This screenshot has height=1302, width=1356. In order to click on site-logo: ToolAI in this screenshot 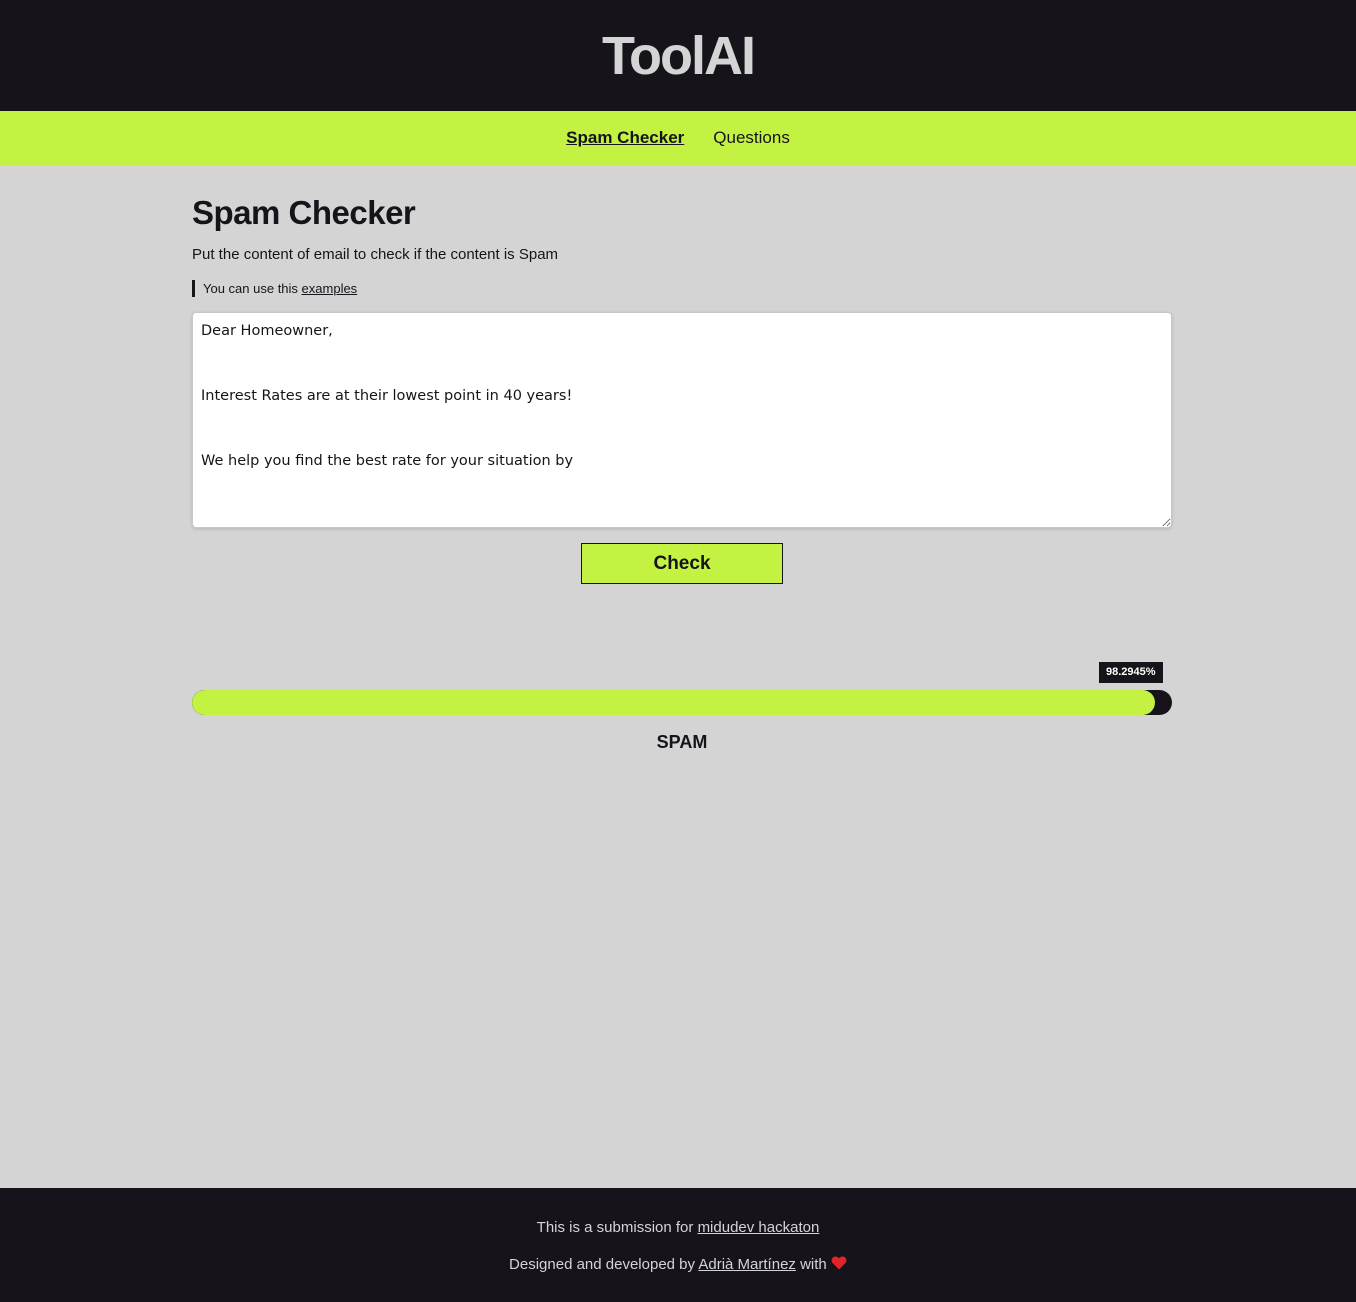, I will do `click(679, 55)`.